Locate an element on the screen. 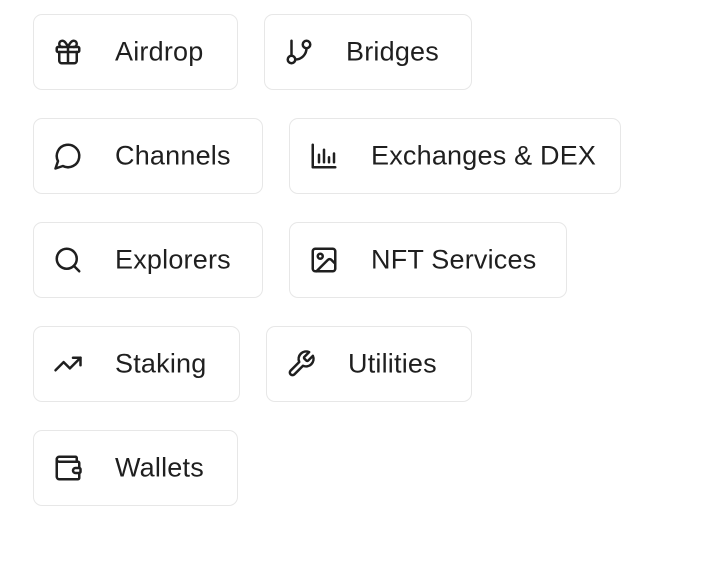 The width and height of the screenshot is (720, 570). category-label: NFT Services is located at coordinates (454, 259).